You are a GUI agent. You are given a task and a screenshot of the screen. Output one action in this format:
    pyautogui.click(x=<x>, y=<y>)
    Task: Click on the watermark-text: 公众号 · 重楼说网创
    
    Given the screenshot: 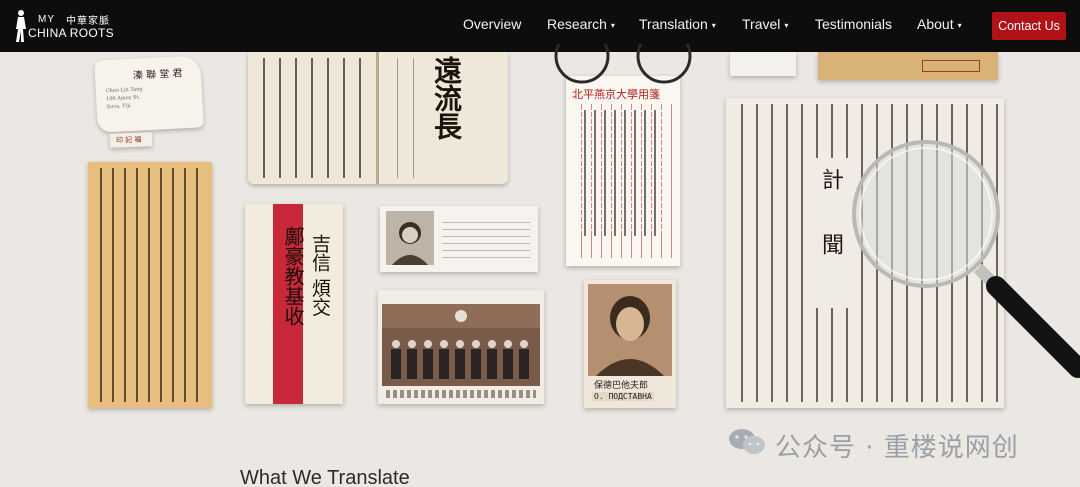 What is the action you would take?
    pyautogui.click(x=897, y=448)
    